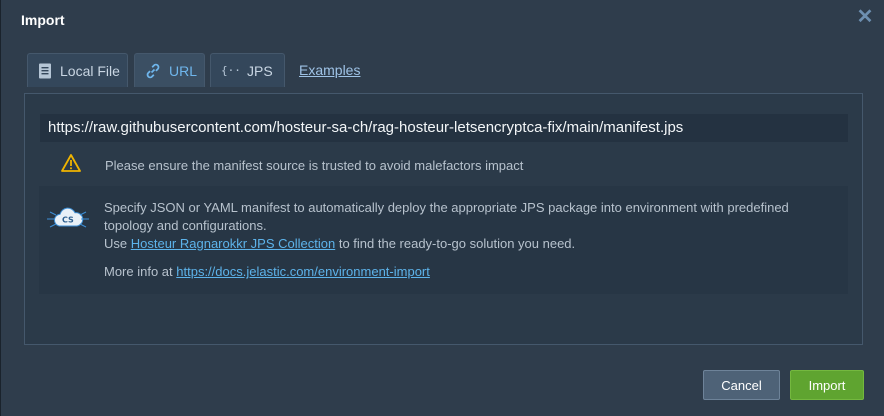  I want to click on tab-jps: {···} JPS, so click(247, 70).